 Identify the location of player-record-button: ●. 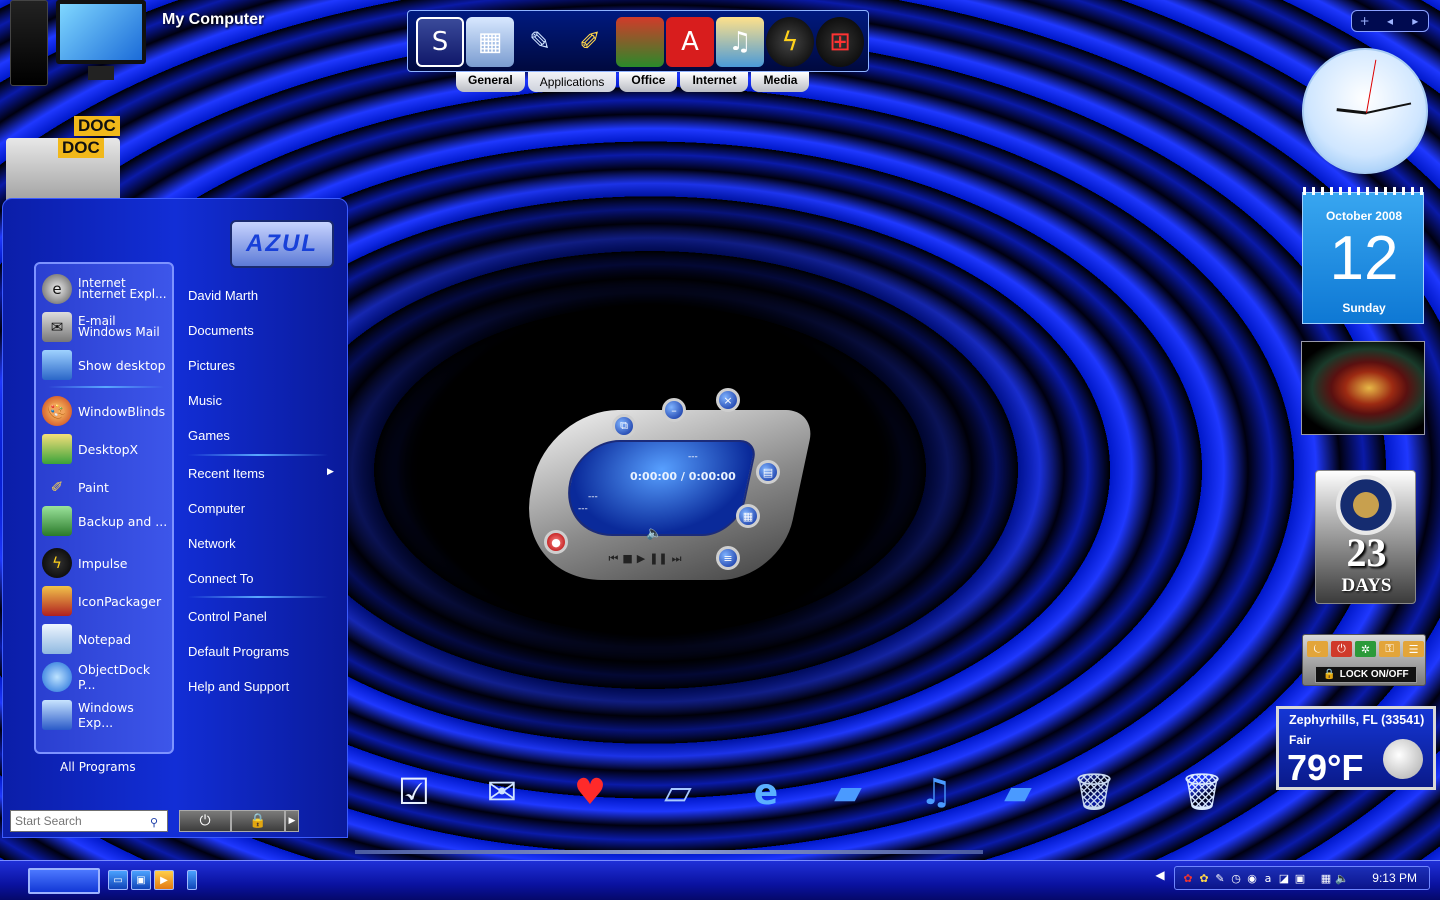
(556, 542).